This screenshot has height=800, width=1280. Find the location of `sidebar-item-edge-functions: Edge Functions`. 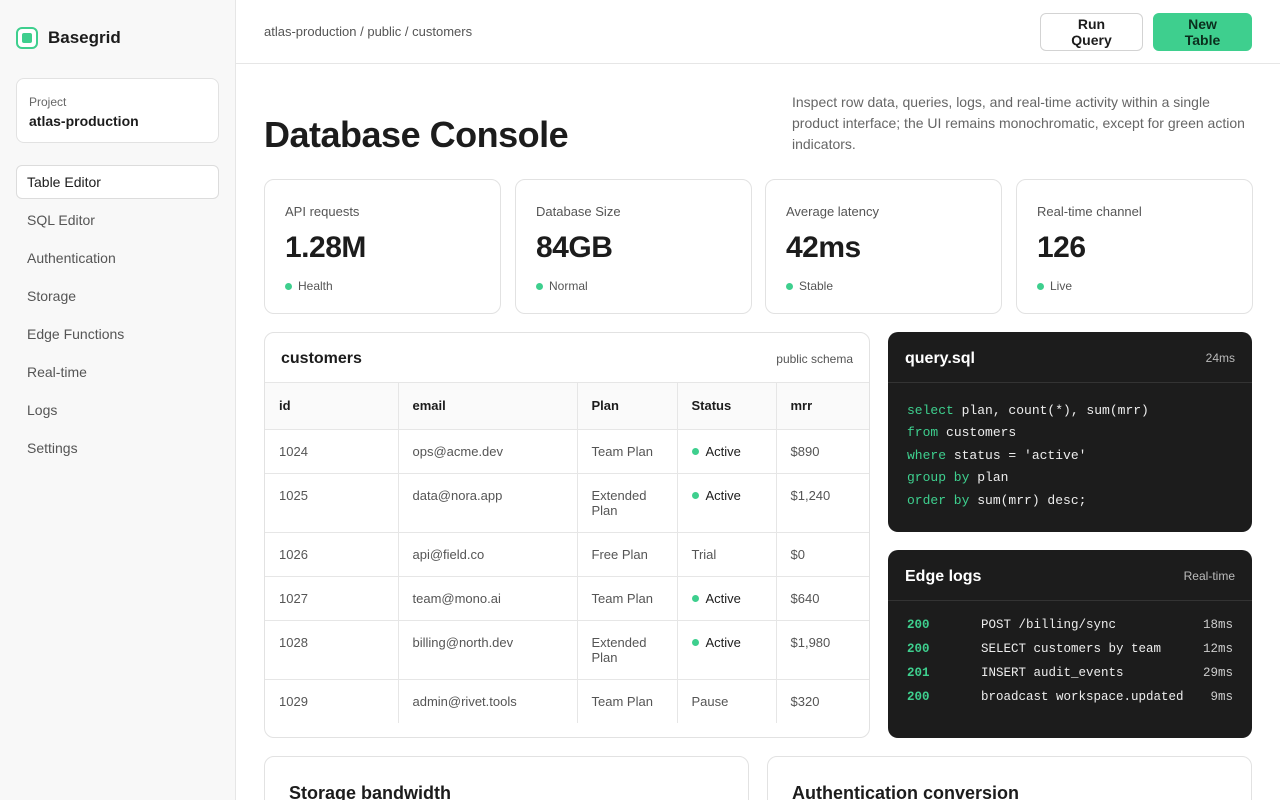

sidebar-item-edge-functions: Edge Functions is located at coordinates (117, 334).